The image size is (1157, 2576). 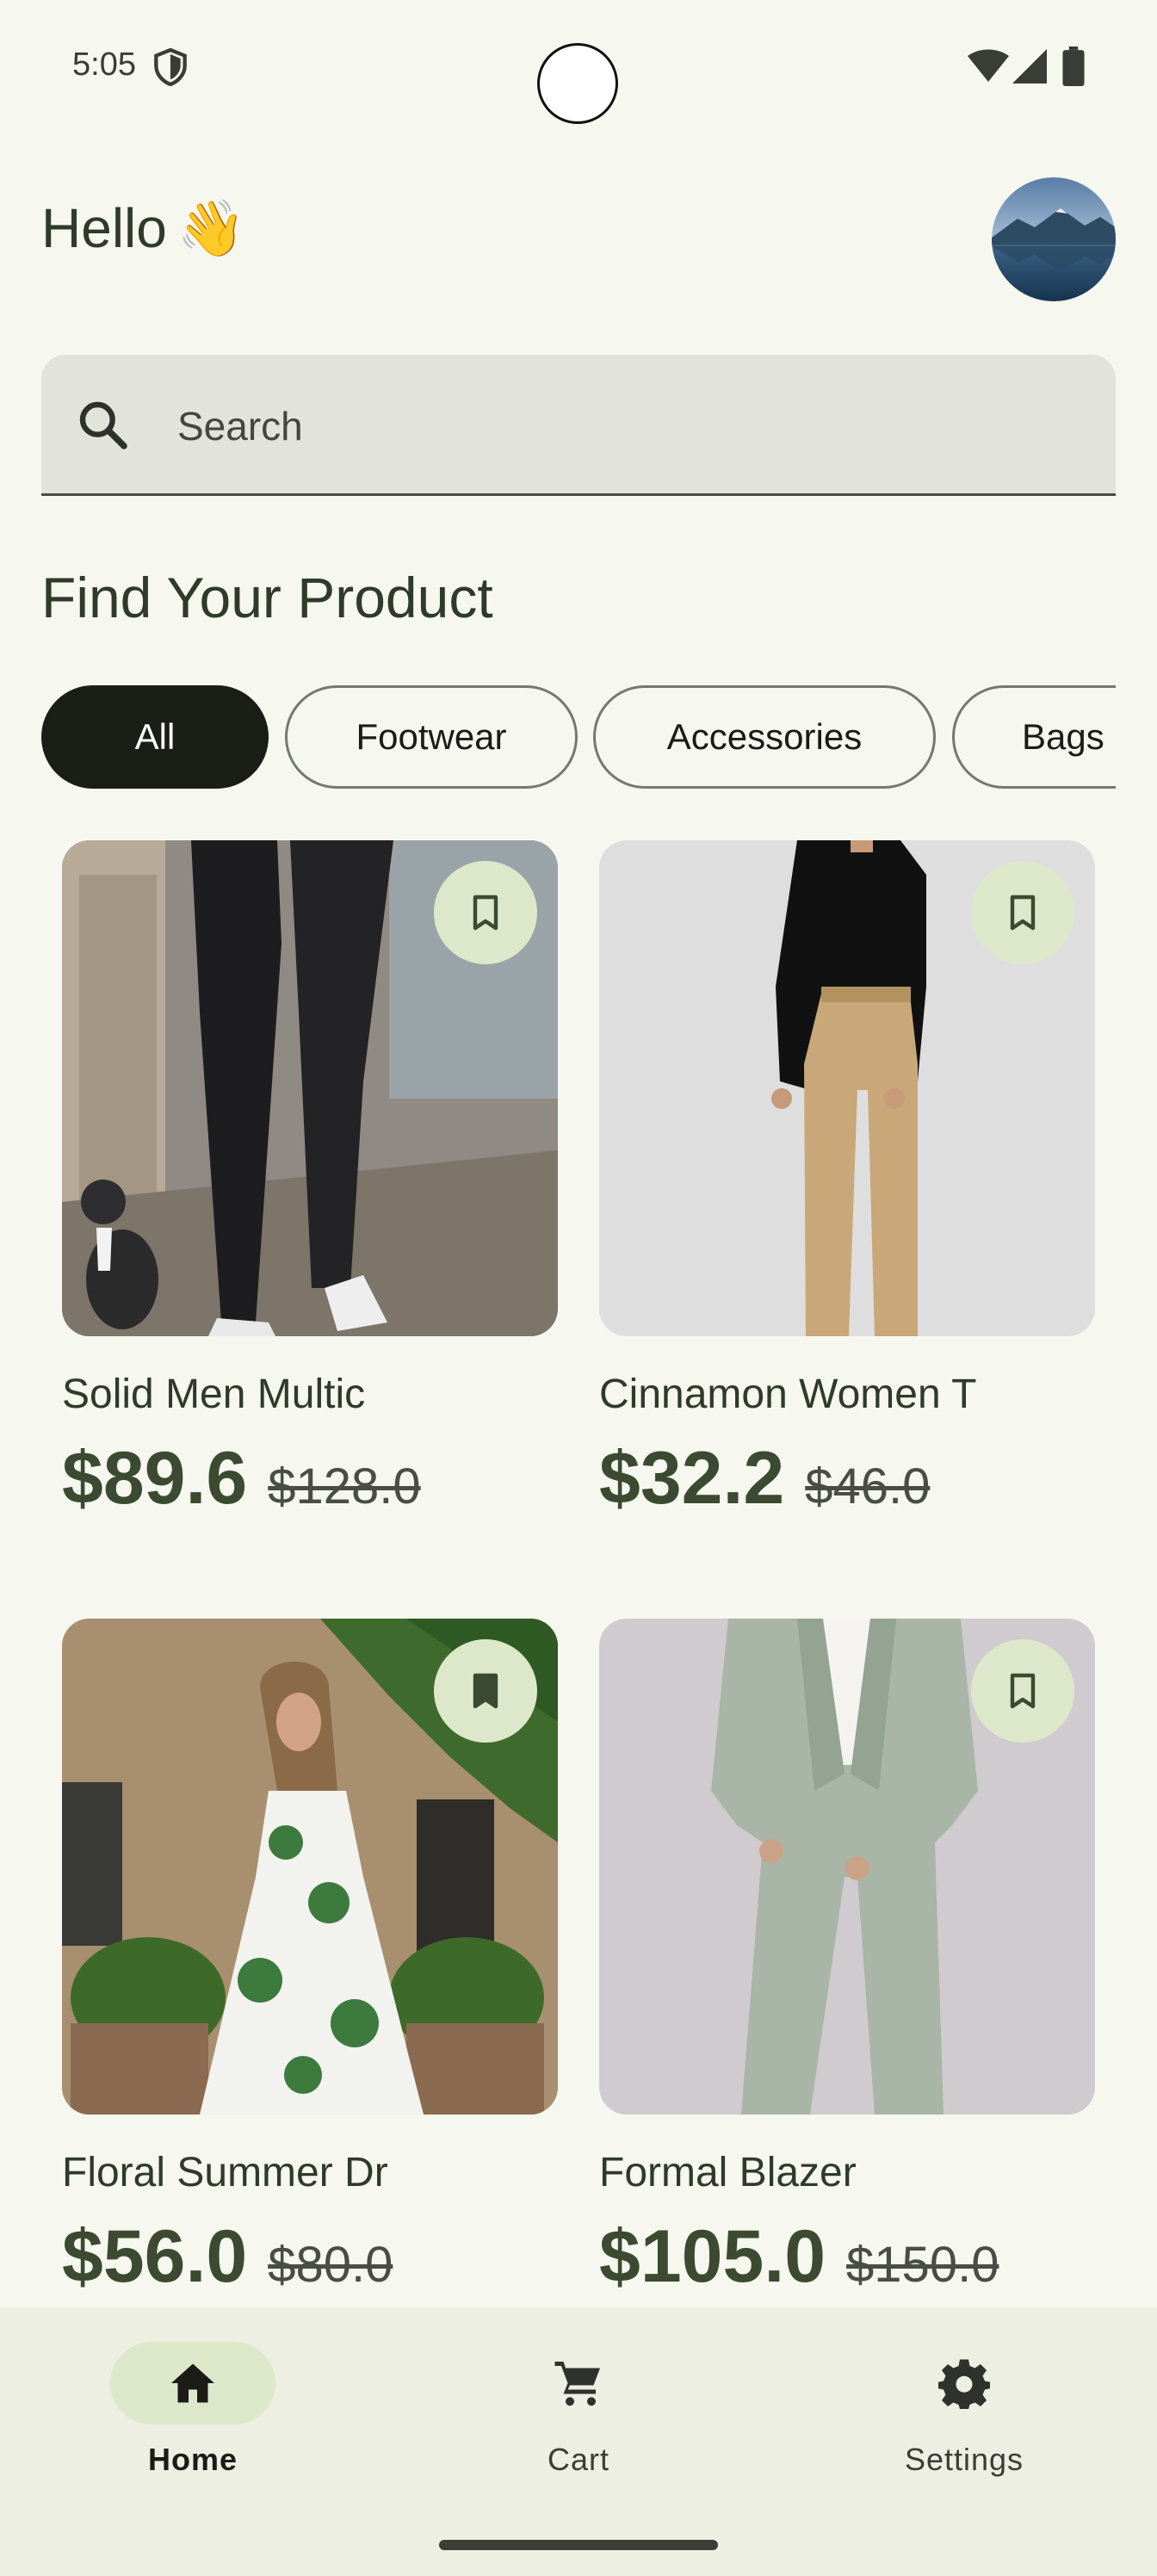 What do you see at coordinates (868, 1486) in the screenshot?
I see `product-old-price: $46.0` at bounding box center [868, 1486].